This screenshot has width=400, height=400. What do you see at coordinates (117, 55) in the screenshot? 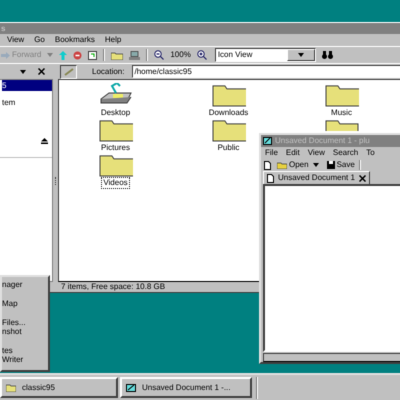
I see `home-folder-icon` at bounding box center [117, 55].